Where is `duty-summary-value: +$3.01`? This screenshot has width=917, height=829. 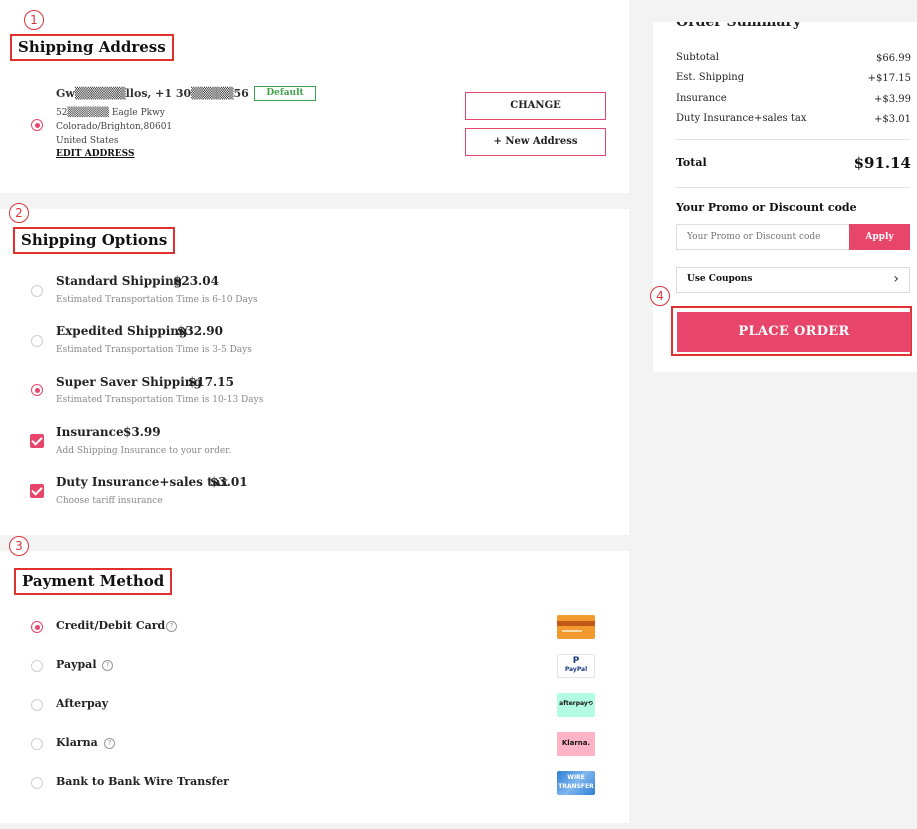 duty-summary-value: +$3.01 is located at coordinates (892, 119).